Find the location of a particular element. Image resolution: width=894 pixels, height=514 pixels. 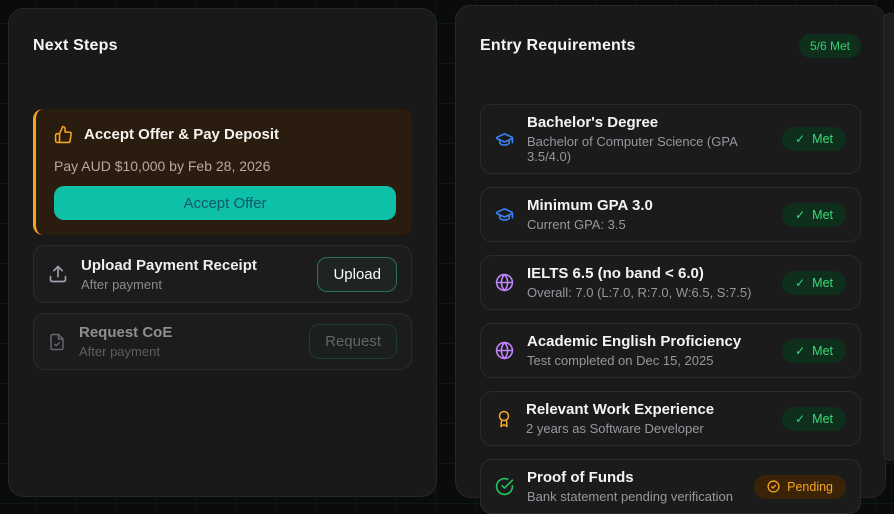

request-coe-title: Request CoE is located at coordinates (126, 332).